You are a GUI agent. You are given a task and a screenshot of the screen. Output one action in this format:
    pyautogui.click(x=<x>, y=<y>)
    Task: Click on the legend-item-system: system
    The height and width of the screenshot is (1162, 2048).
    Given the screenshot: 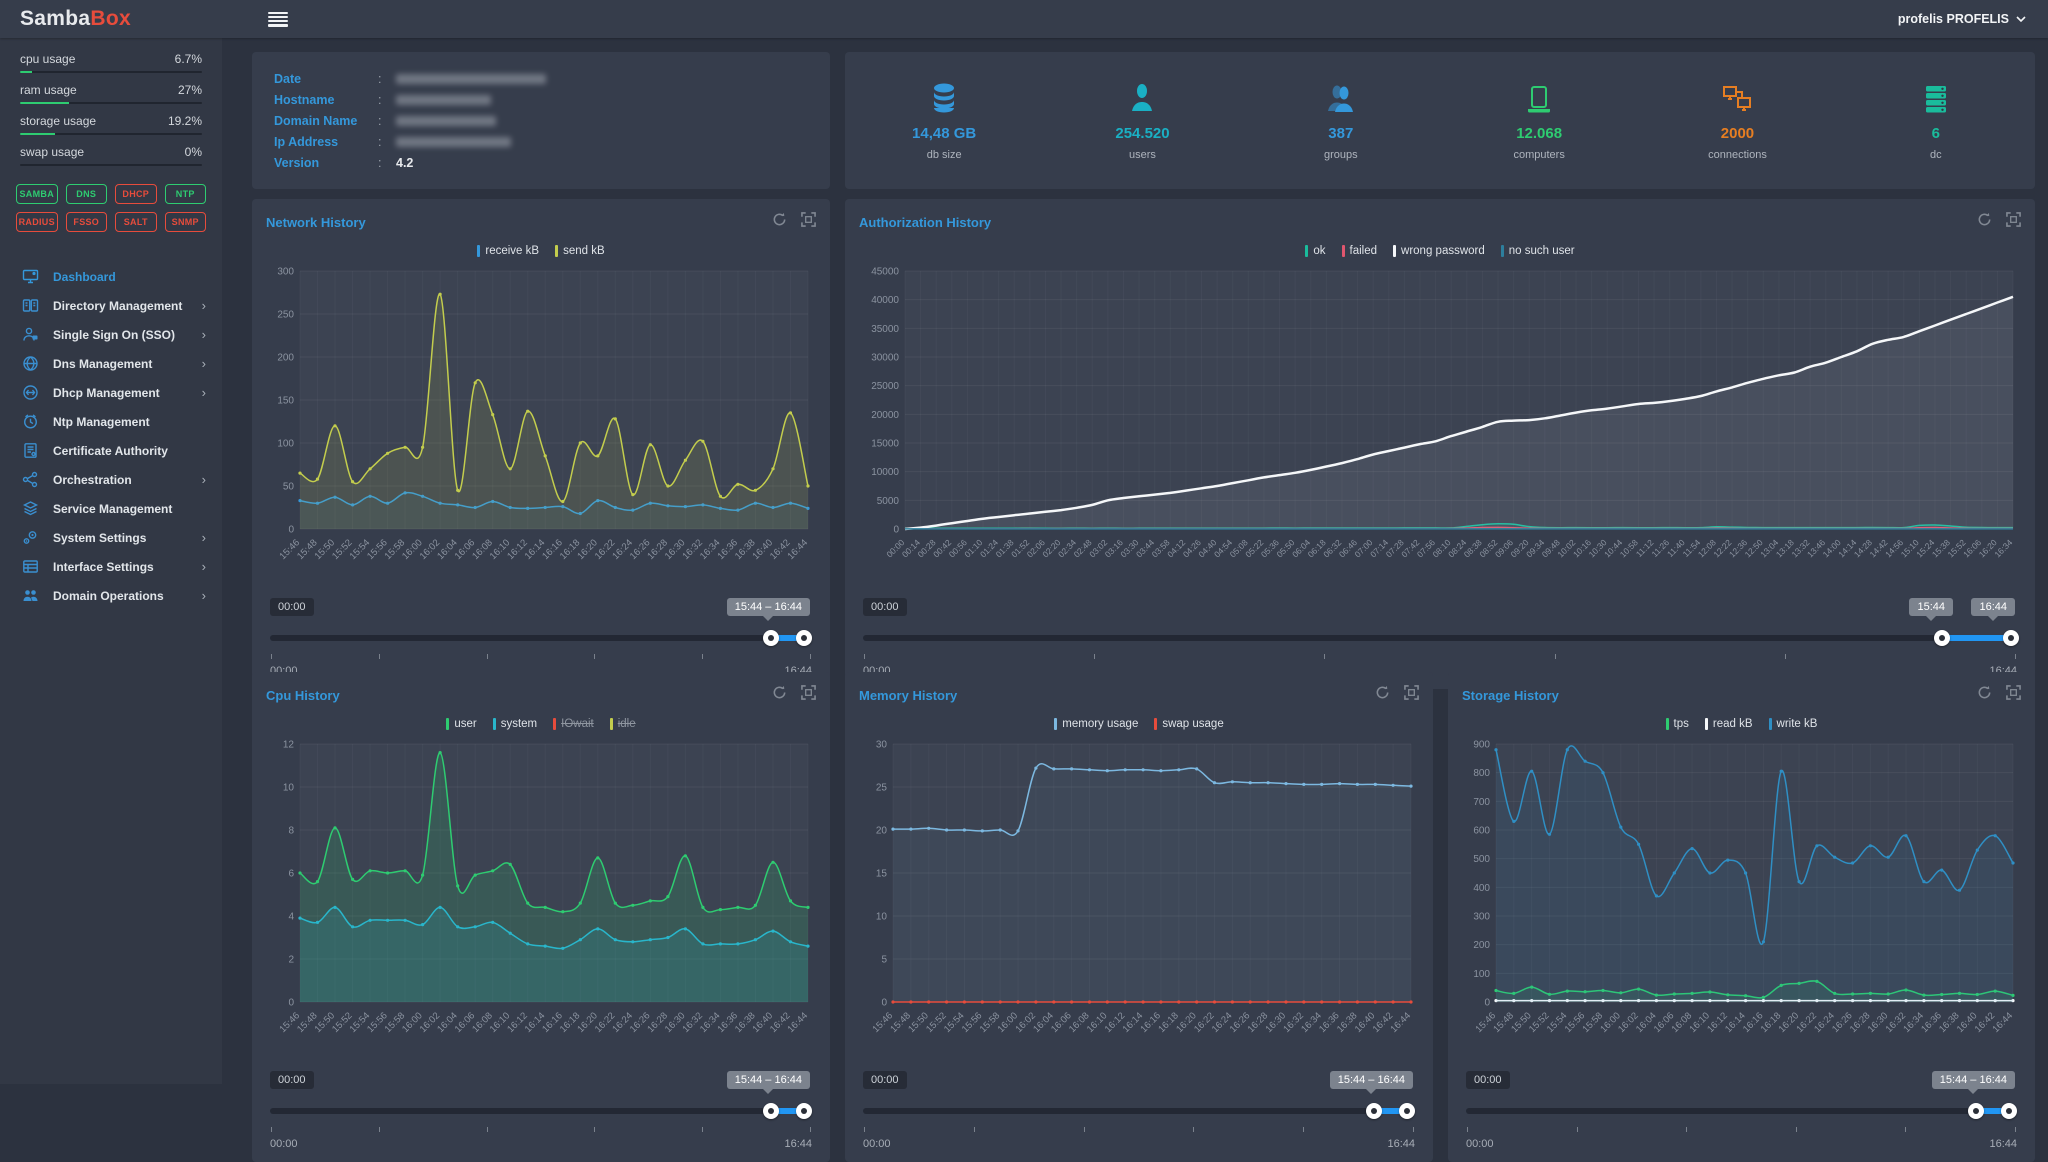 What is the action you would take?
    pyautogui.click(x=515, y=724)
    